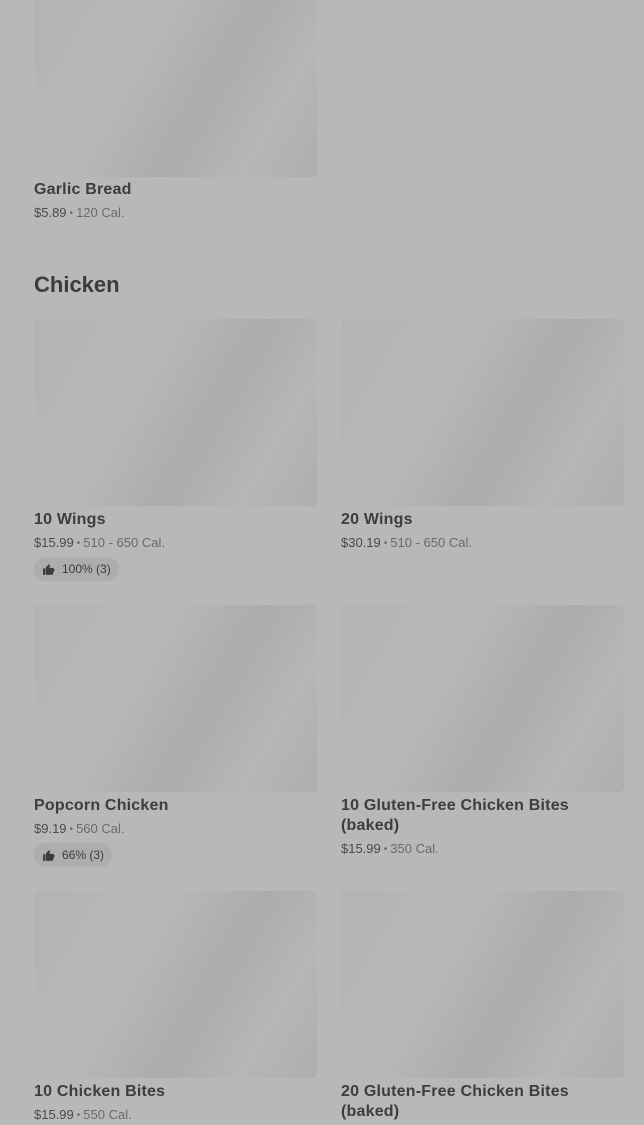 The height and width of the screenshot is (1125, 644). I want to click on item-name: Garlic Bread, so click(83, 189).